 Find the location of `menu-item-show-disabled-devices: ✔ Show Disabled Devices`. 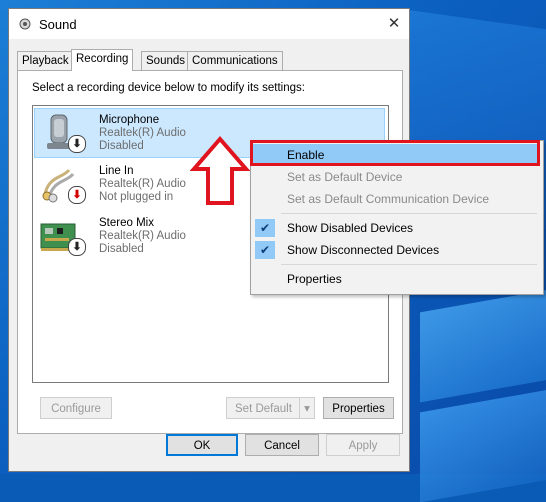

menu-item-show-disabled-devices: ✔ Show Disabled Devices is located at coordinates (396, 228).